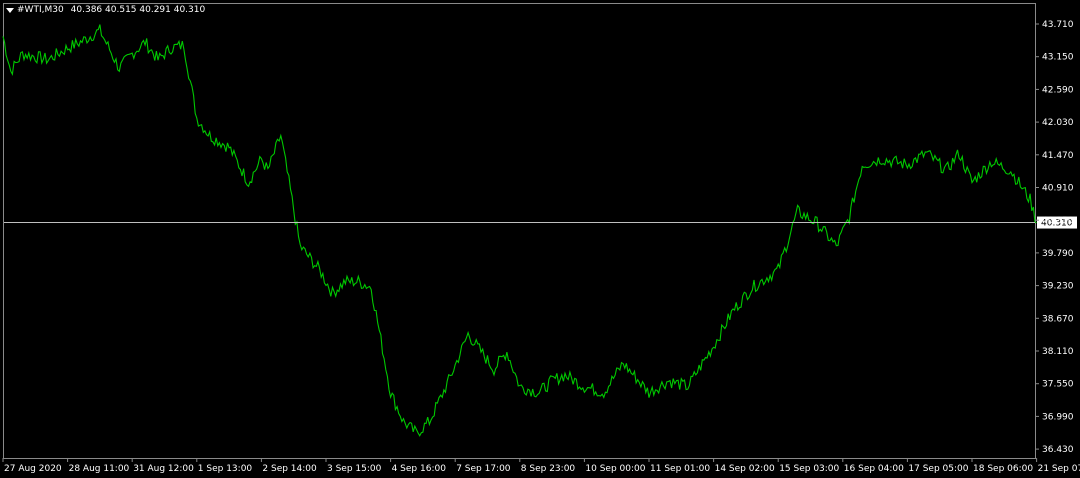  I want to click on x-tick-label: 11 Sep 01:00, so click(680, 469).